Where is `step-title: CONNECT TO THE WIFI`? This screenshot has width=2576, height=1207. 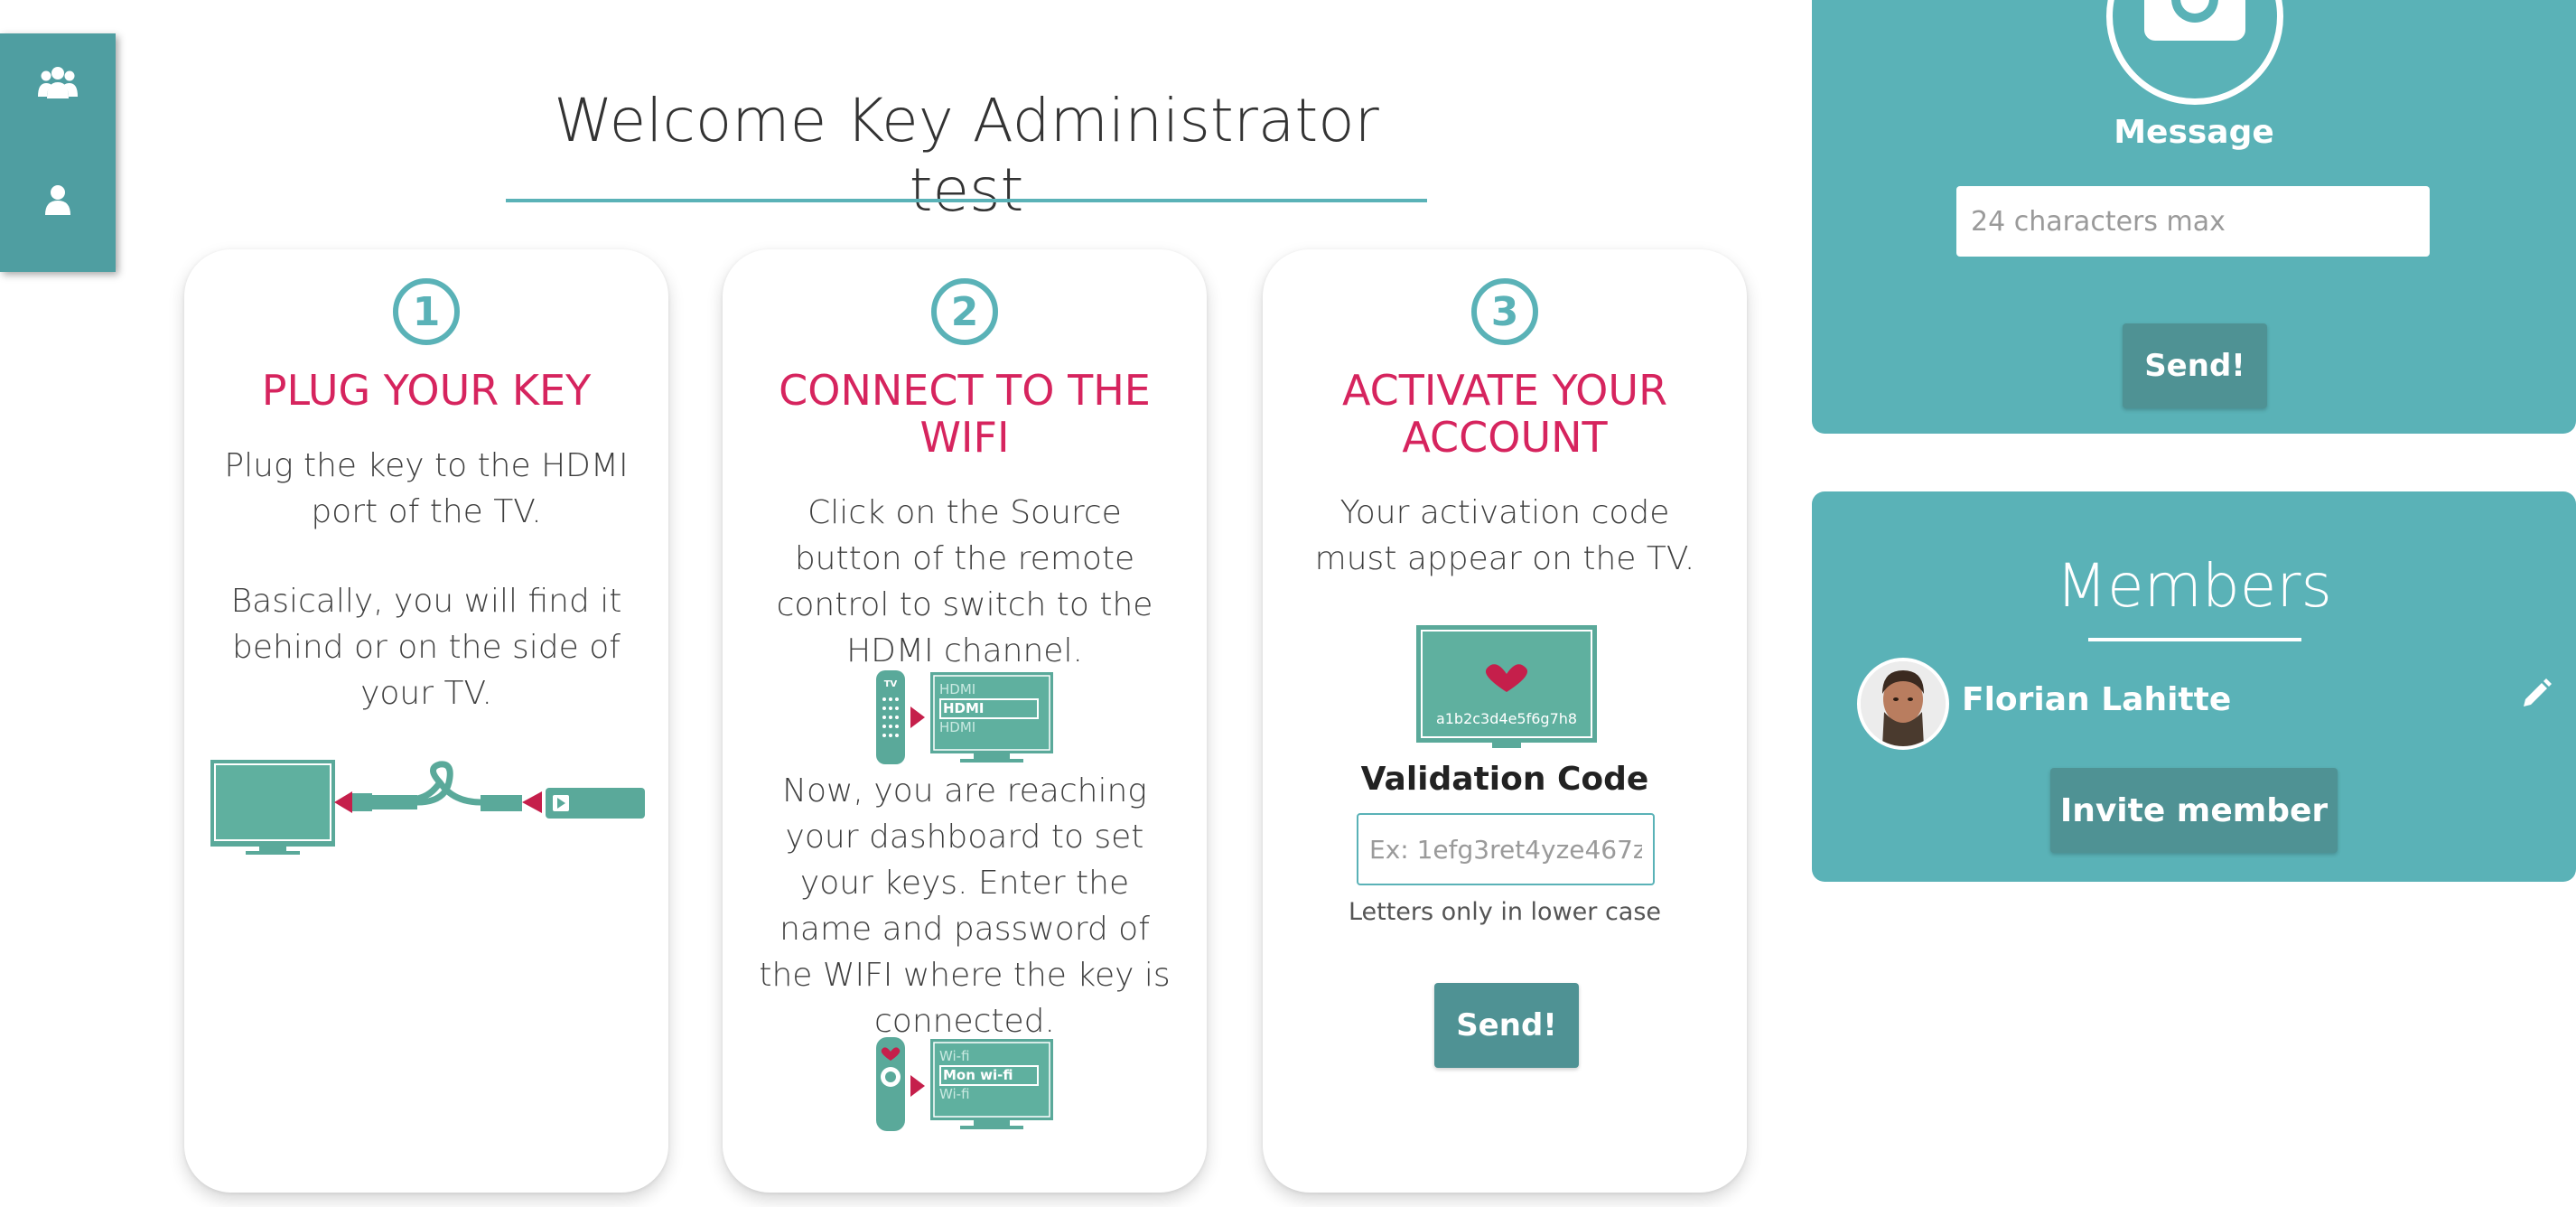
step-title: CONNECT TO THE WIFI is located at coordinates (965, 414).